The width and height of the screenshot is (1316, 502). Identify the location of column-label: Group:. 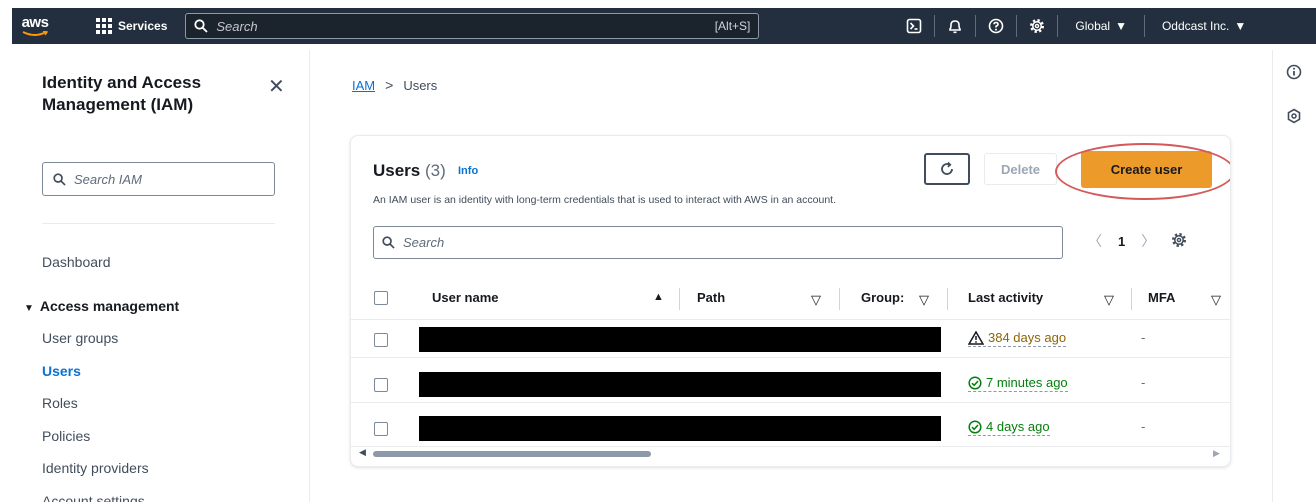
(883, 297).